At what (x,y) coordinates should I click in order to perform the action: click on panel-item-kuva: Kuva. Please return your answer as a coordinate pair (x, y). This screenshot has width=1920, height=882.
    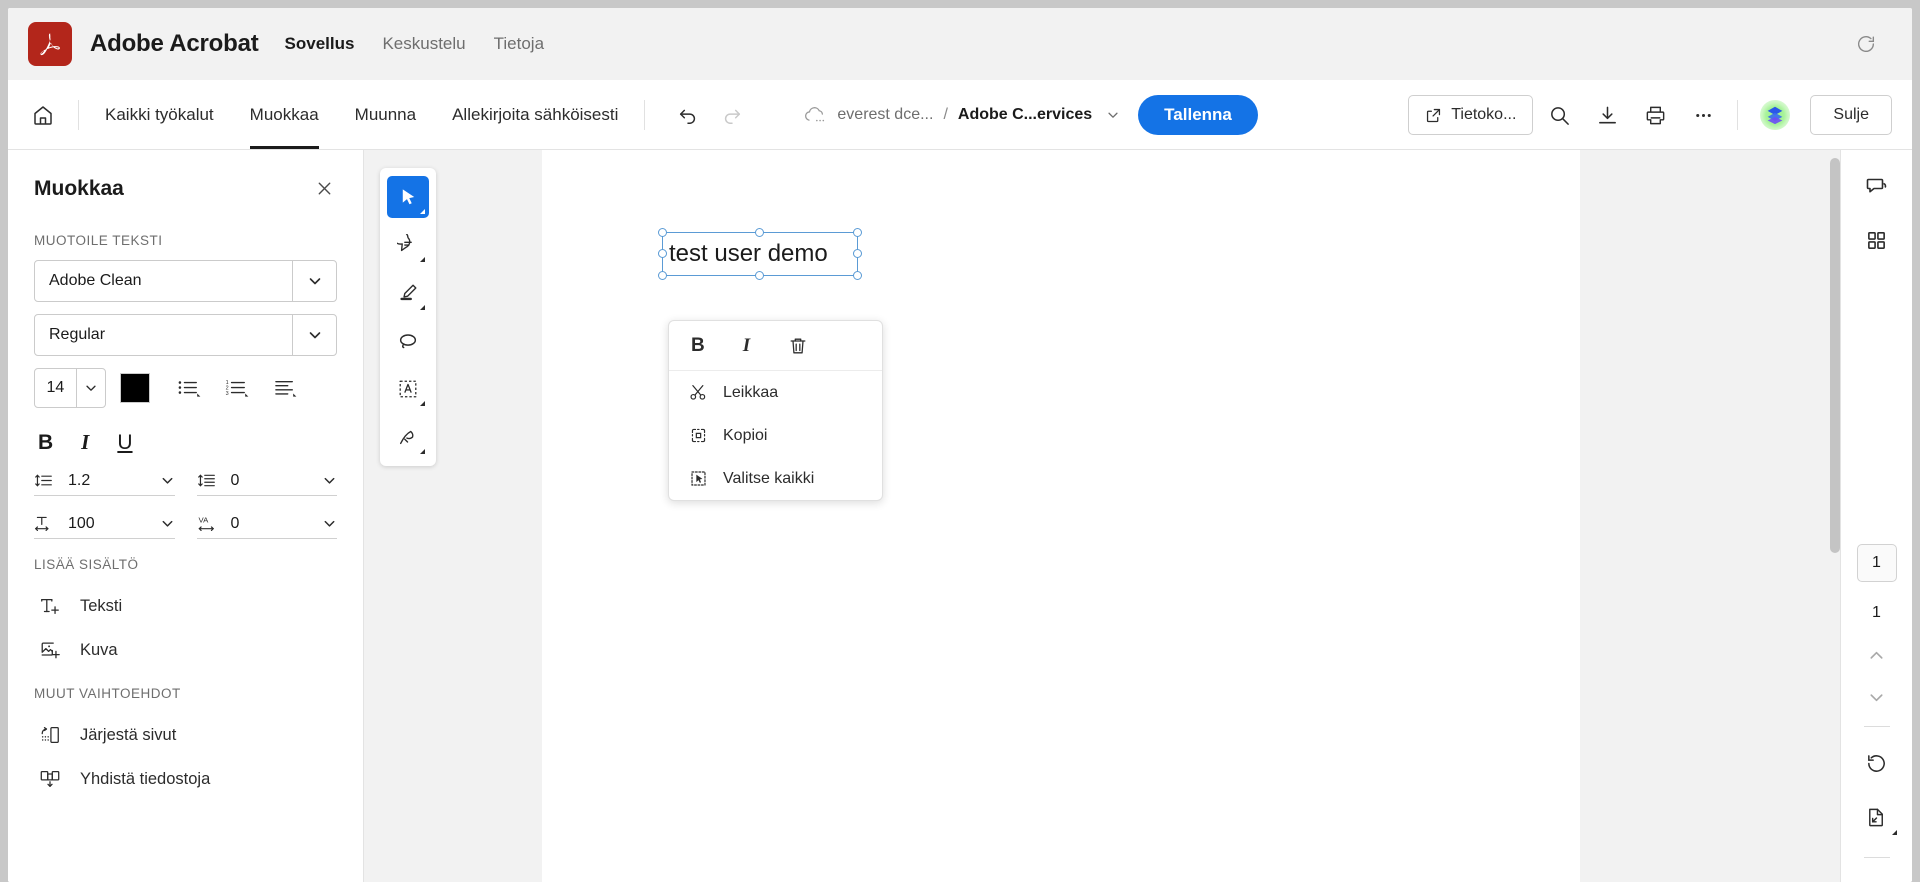
    Looking at the image, I should click on (185, 650).